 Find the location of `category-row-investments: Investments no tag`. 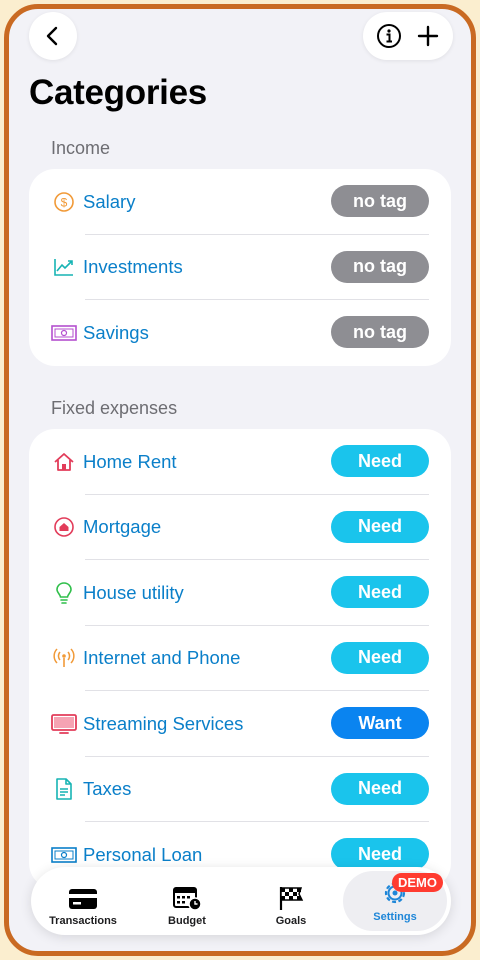

category-row-investments: Investments no tag is located at coordinates (240, 267).